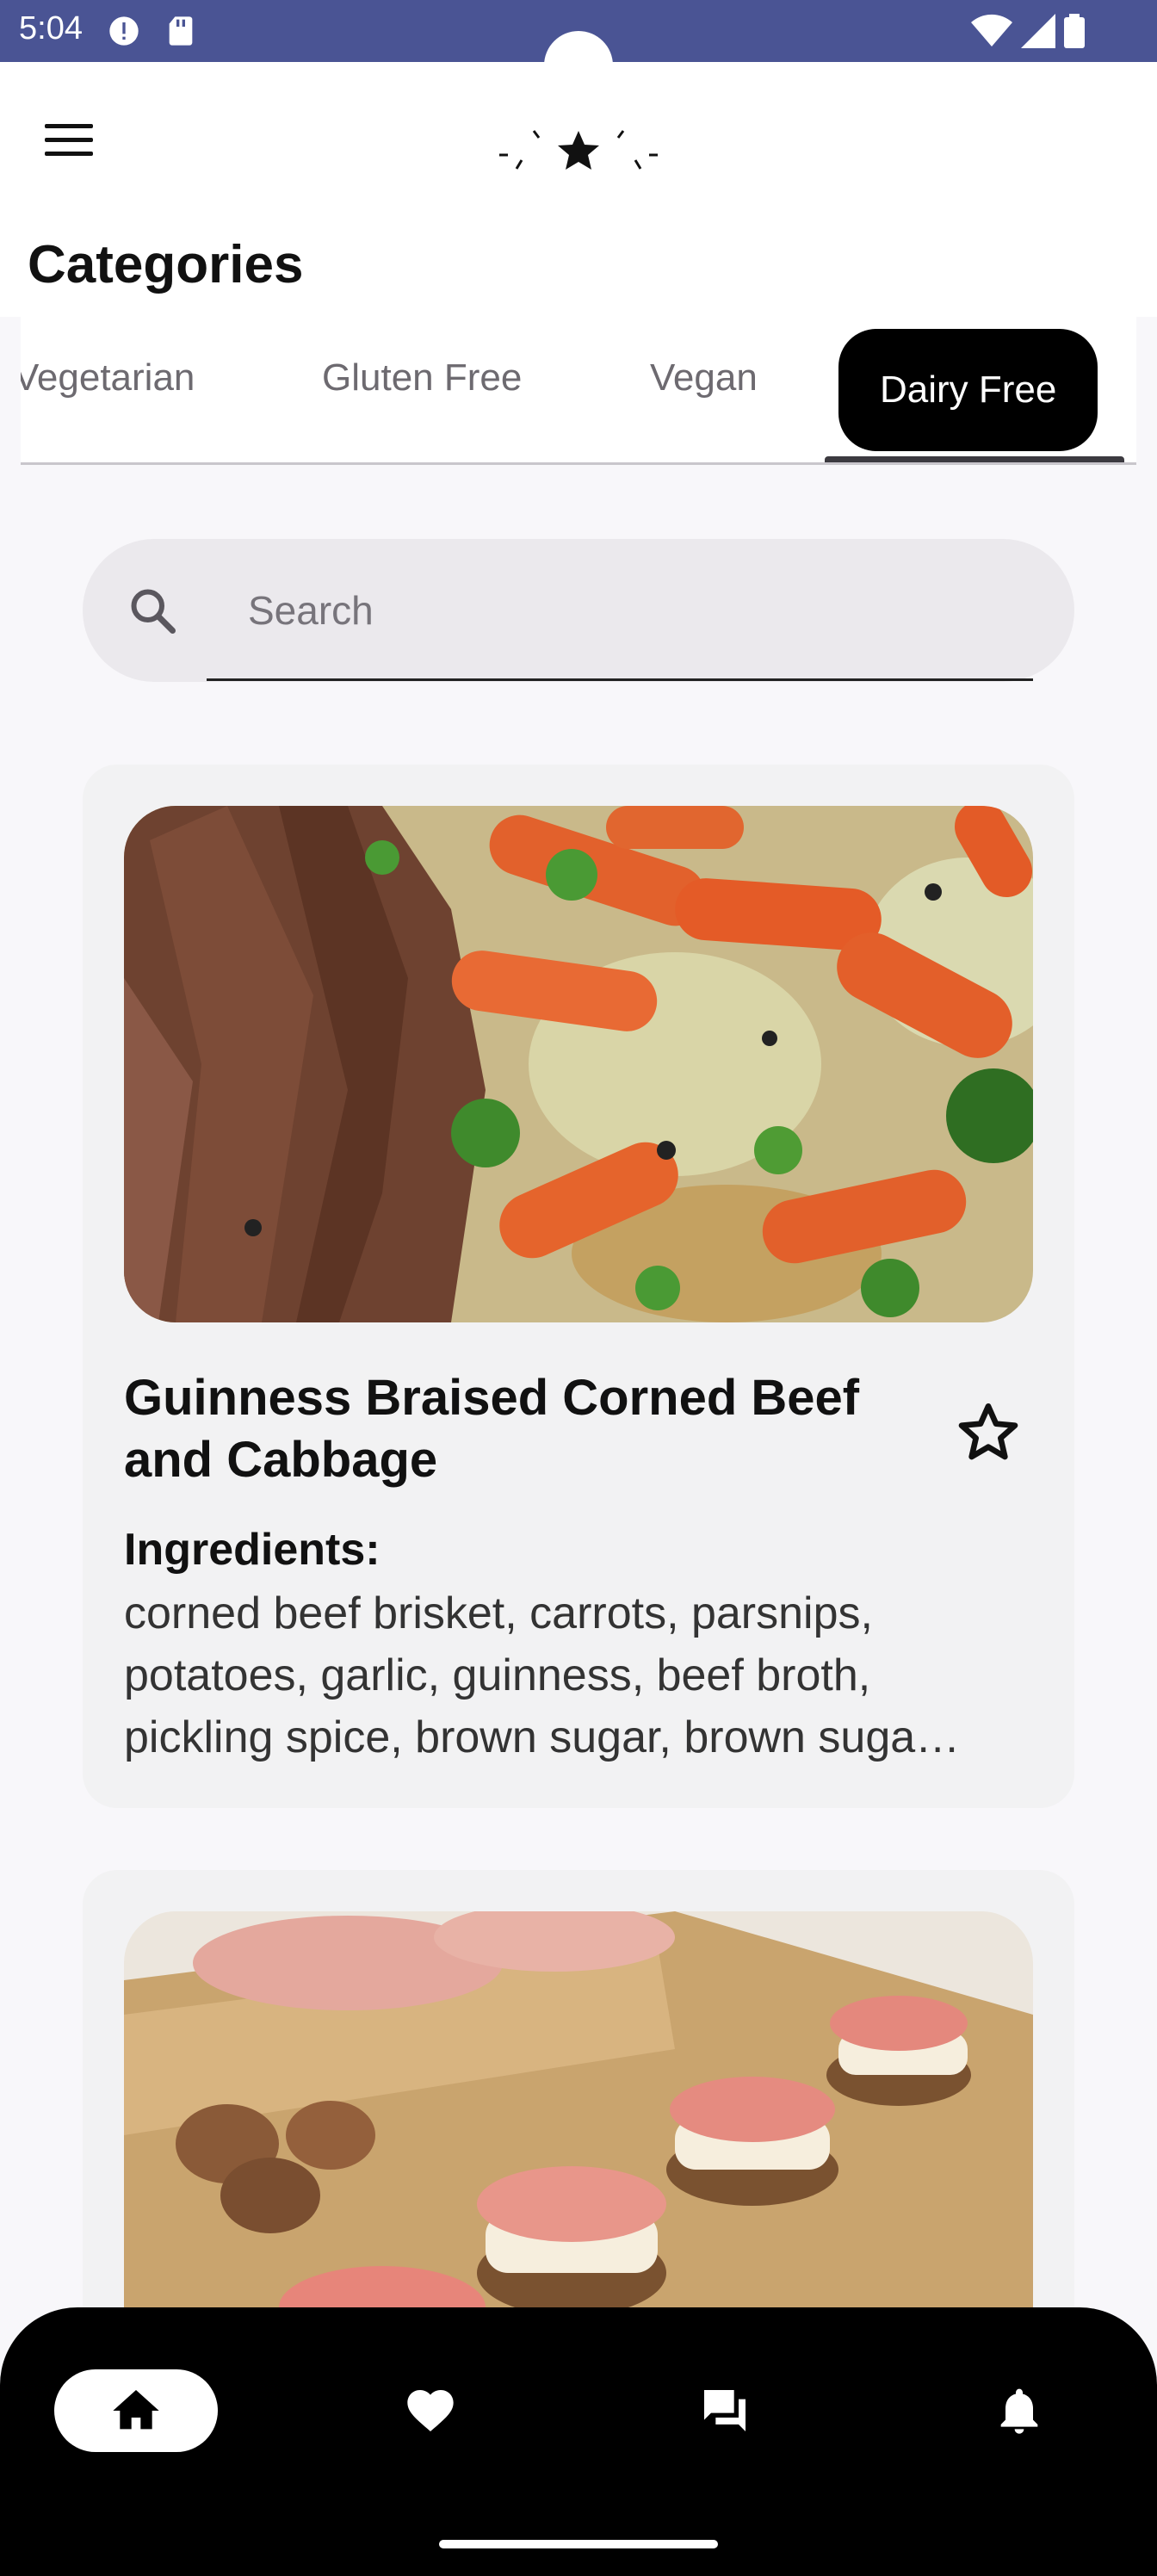  I want to click on search-placeholder: Search, so click(311, 611).